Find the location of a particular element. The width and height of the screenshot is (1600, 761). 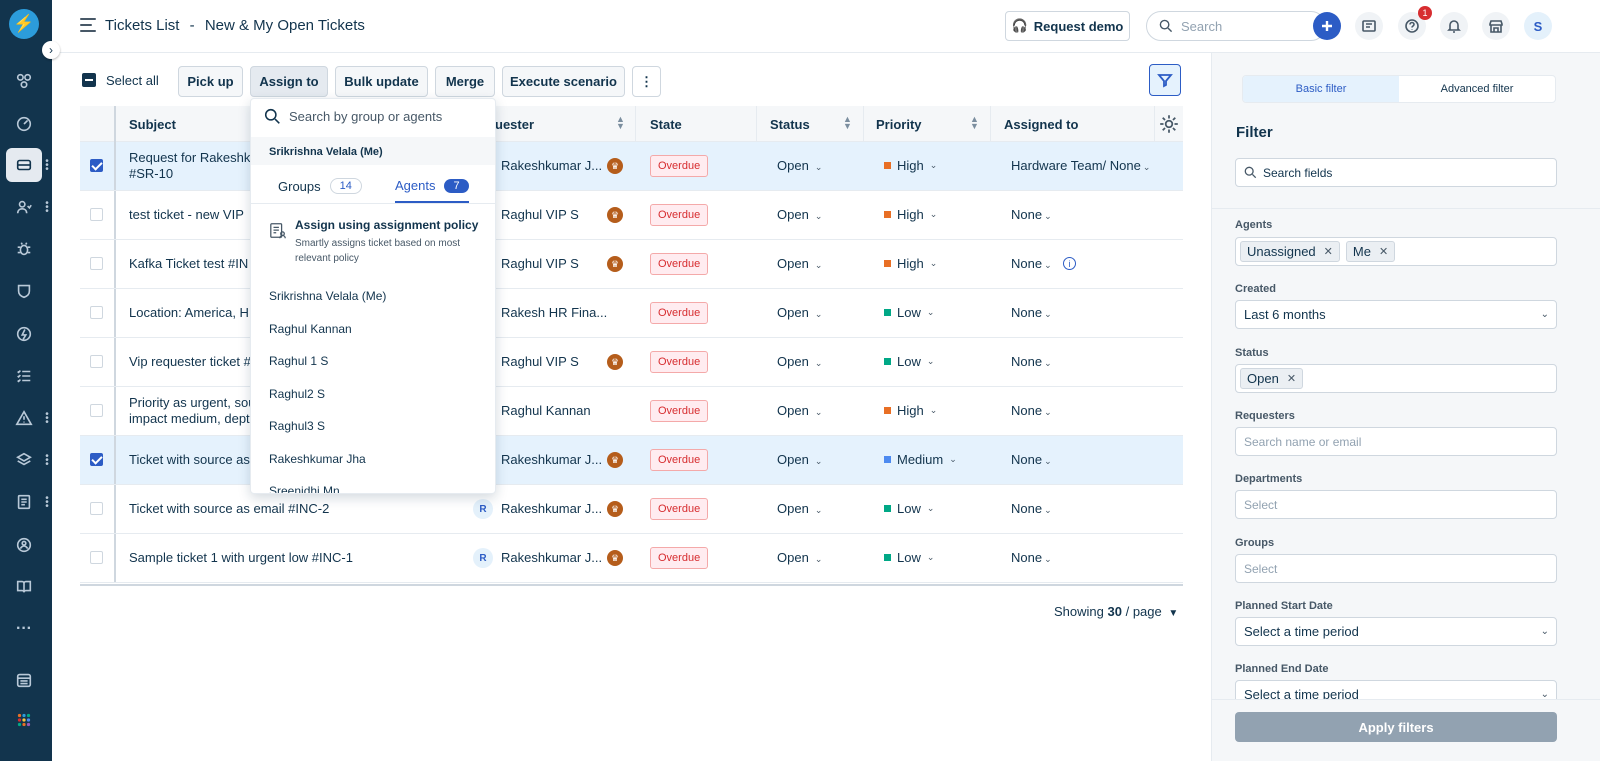

nav-alerts-icon is located at coordinates (24, 418).